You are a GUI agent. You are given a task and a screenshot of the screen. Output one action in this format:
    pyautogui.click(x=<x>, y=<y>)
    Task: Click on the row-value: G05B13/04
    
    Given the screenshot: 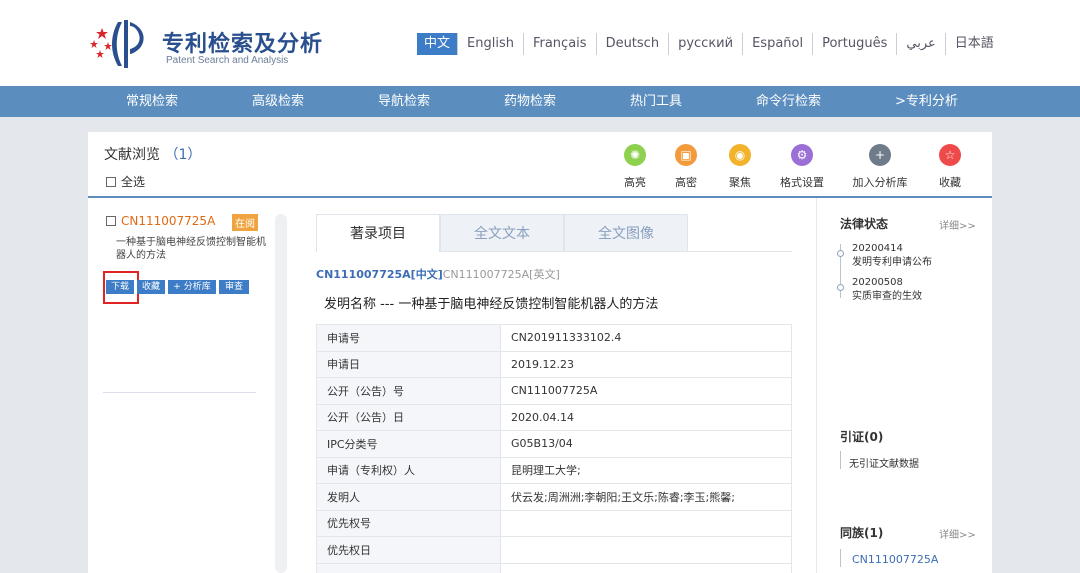 What is the action you would take?
    pyautogui.click(x=646, y=444)
    